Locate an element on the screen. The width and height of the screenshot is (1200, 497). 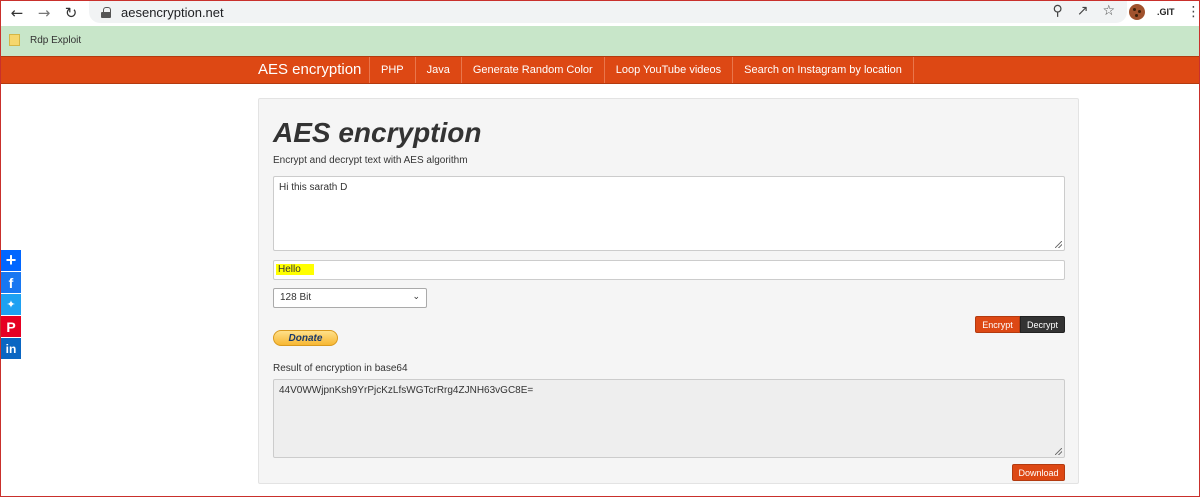
key-size-select: 128 Bit ⌄ is located at coordinates (350, 298).